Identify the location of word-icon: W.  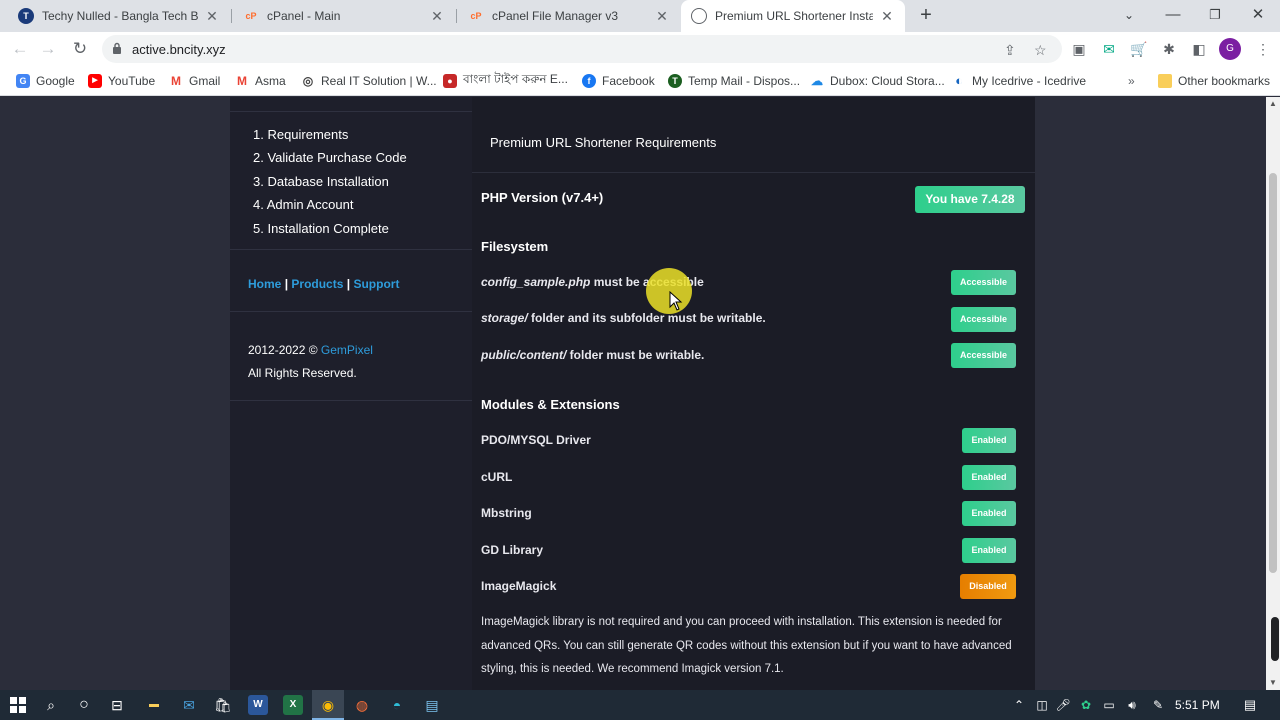
(258, 705).